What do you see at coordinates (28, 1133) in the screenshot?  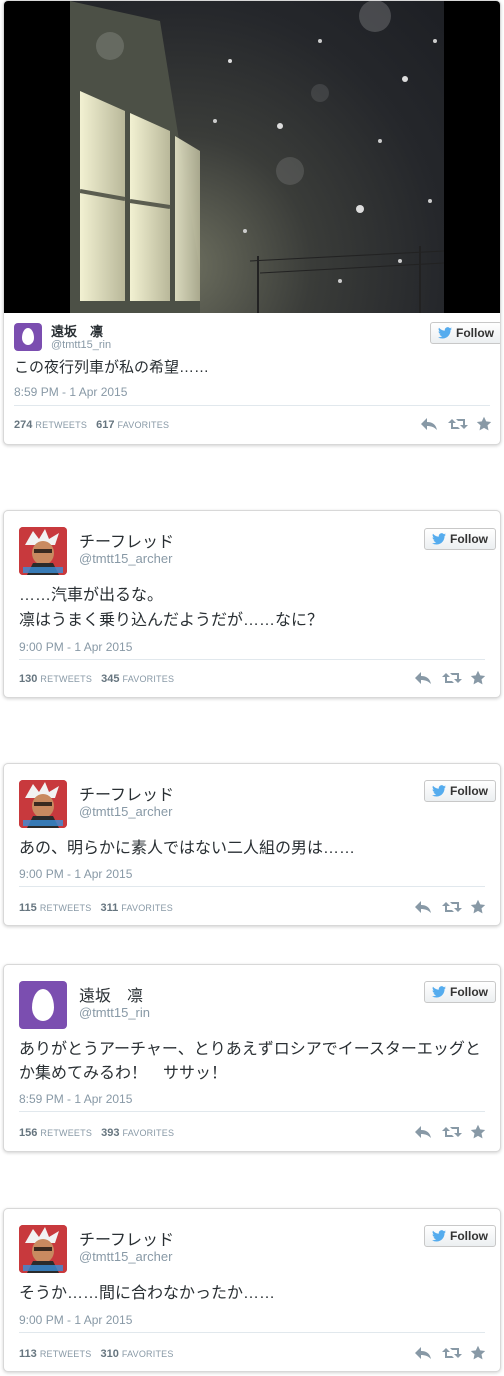 I see `retweet-count: 156` at bounding box center [28, 1133].